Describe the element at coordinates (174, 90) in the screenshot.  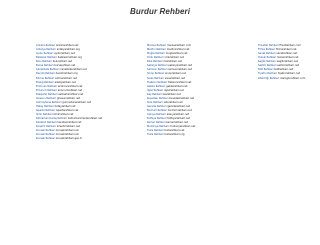
I see `directory-link-domain: ilgazrehberi.net` at that location.